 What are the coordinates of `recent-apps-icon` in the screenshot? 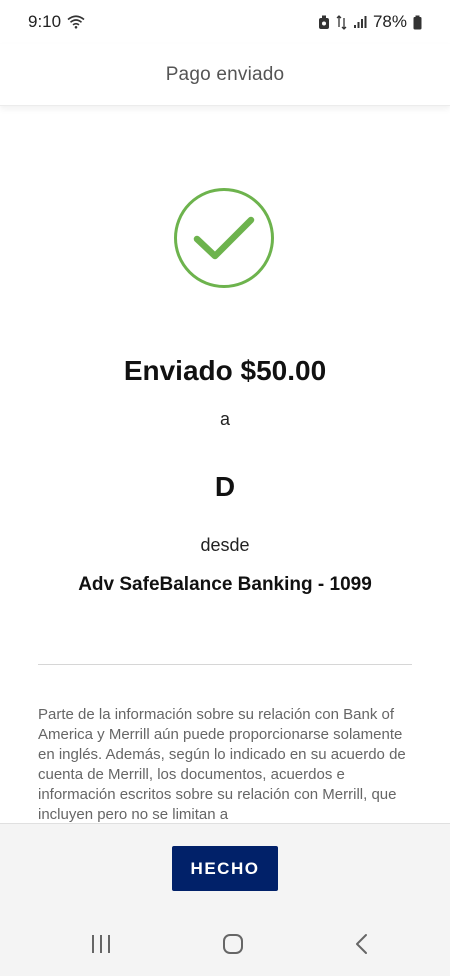 It's located at (101, 944).